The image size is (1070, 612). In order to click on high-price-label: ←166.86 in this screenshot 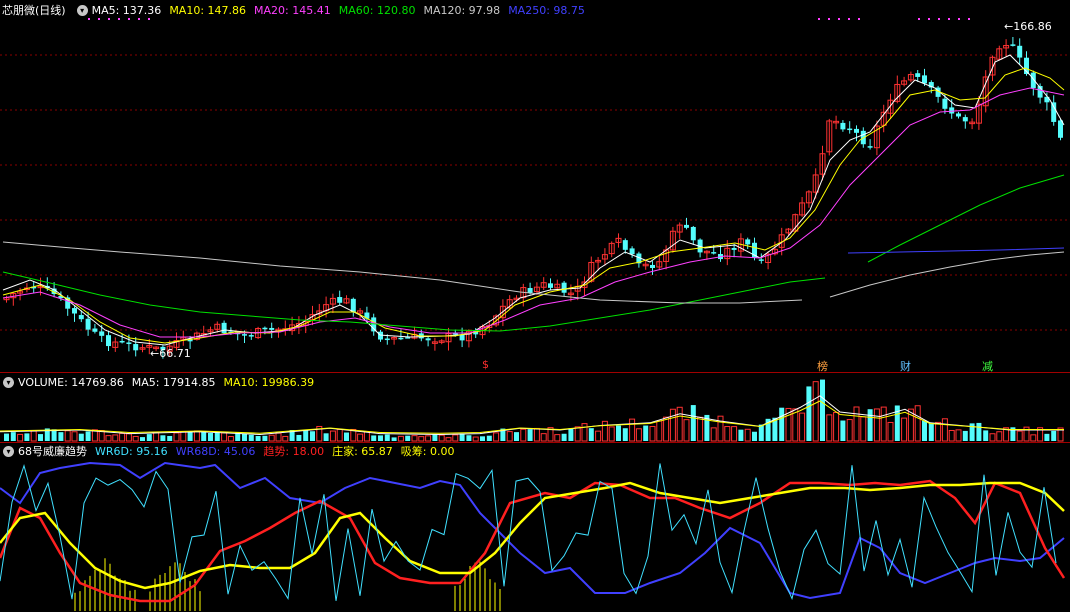, I will do `click(1028, 26)`.